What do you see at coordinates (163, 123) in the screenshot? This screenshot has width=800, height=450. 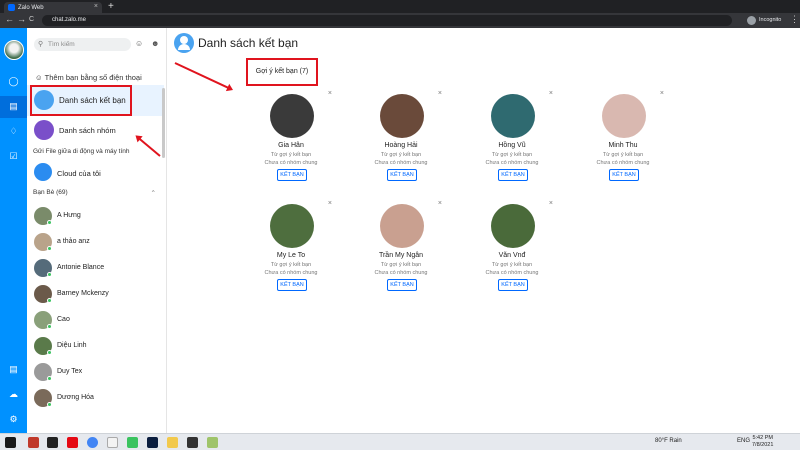 I see `sidebar-scrollbar` at bounding box center [163, 123].